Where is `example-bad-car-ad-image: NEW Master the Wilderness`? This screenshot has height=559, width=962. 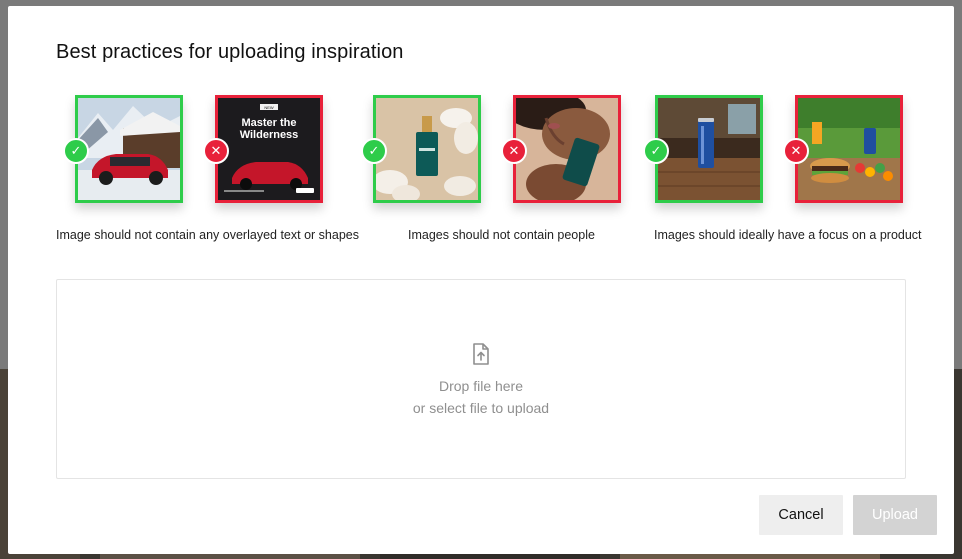
example-bad-car-ad-image: NEW Master the Wilderness is located at coordinates (269, 149).